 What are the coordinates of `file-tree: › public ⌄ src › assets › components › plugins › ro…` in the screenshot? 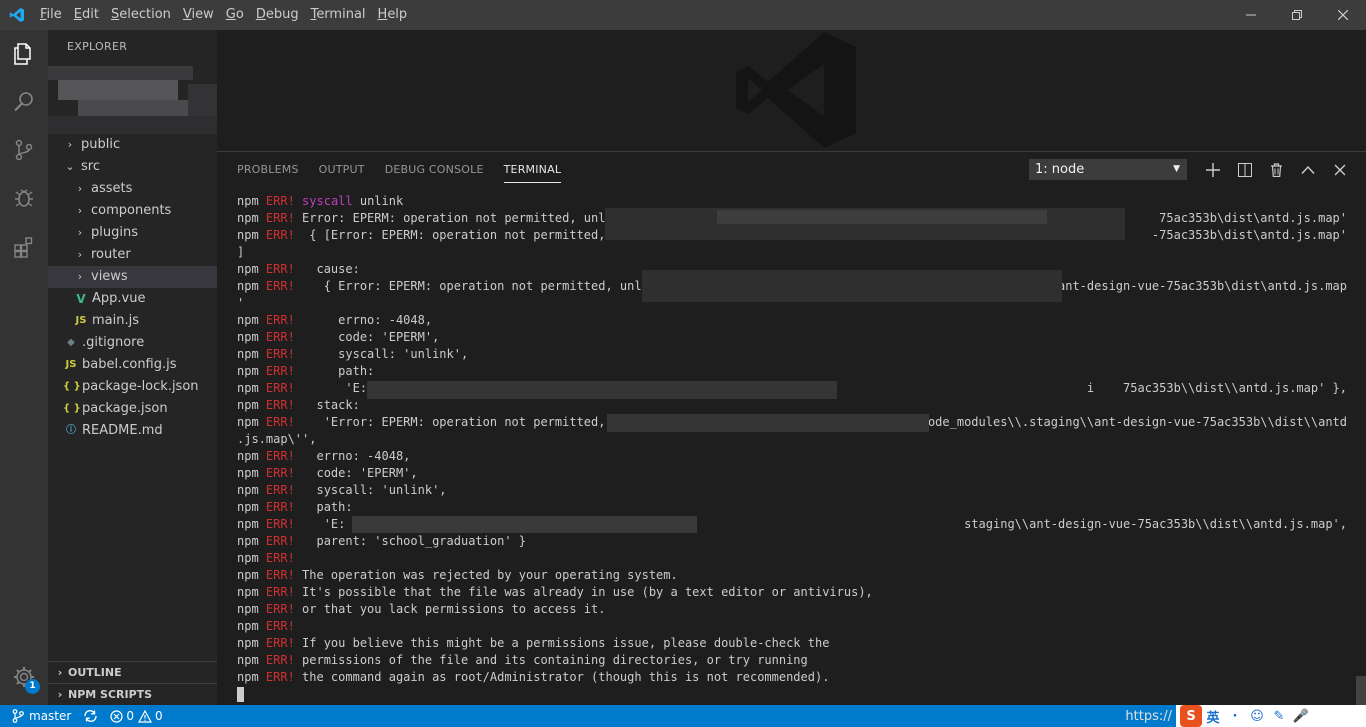 It's located at (132, 288).